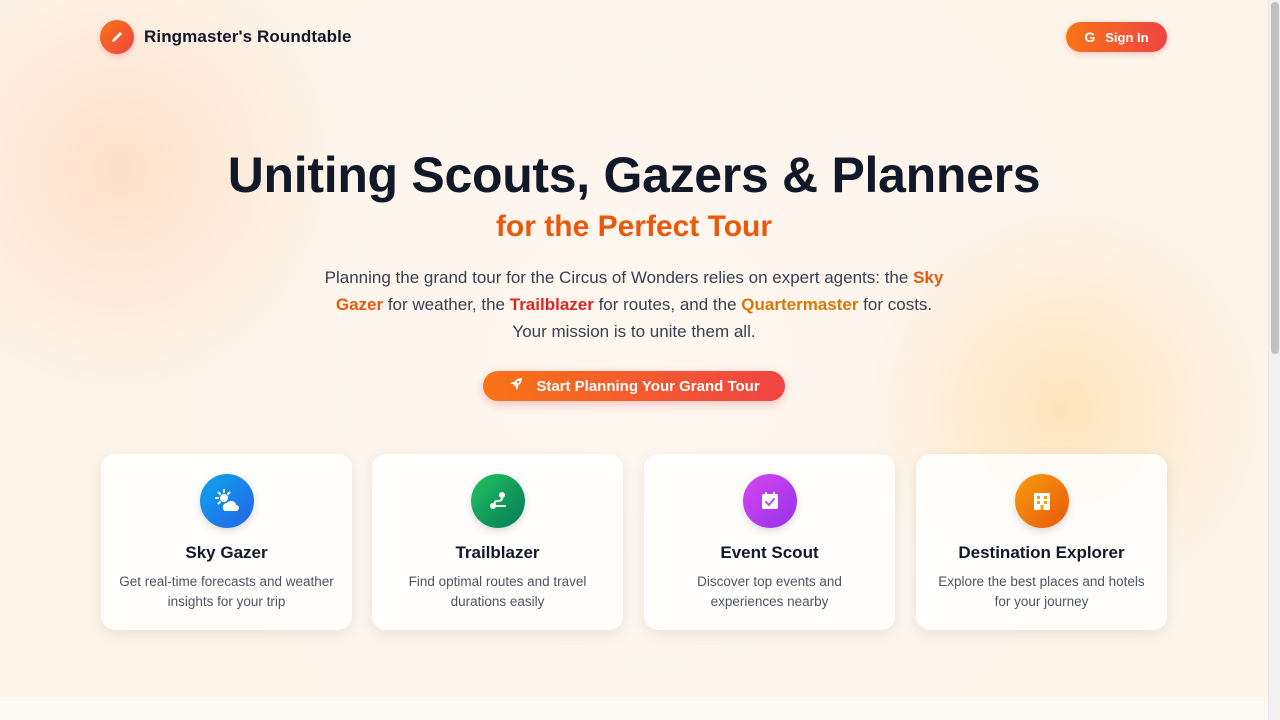  Describe the element at coordinates (1041, 552) in the screenshot. I see `card-title: Destination Explorer` at that location.